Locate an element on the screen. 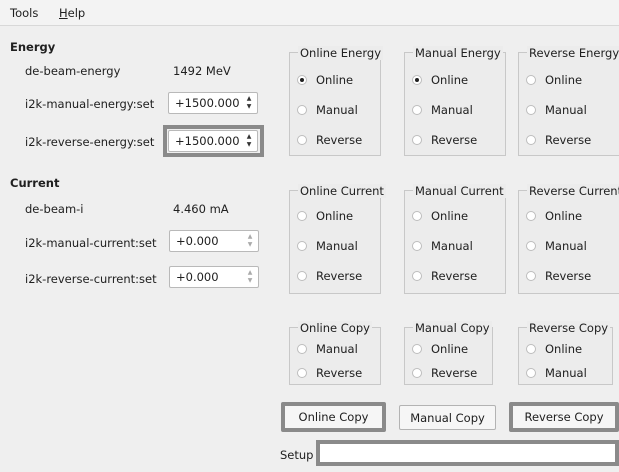 The height and width of the screenshot is (472, 619). manual-energy-spinbox: +1500.000 ▲ ▼ is located at coordinates (213, 103).